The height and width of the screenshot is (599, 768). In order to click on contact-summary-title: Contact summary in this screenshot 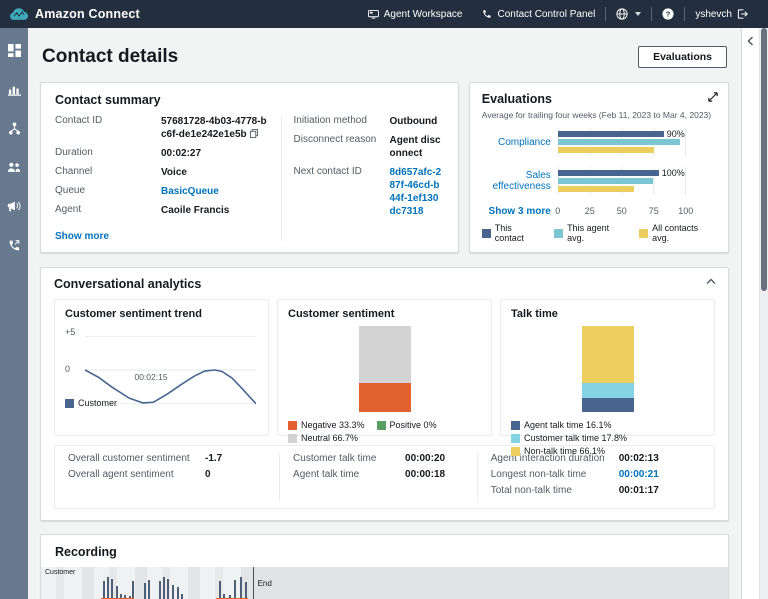, I will do `click(108, 100)`.